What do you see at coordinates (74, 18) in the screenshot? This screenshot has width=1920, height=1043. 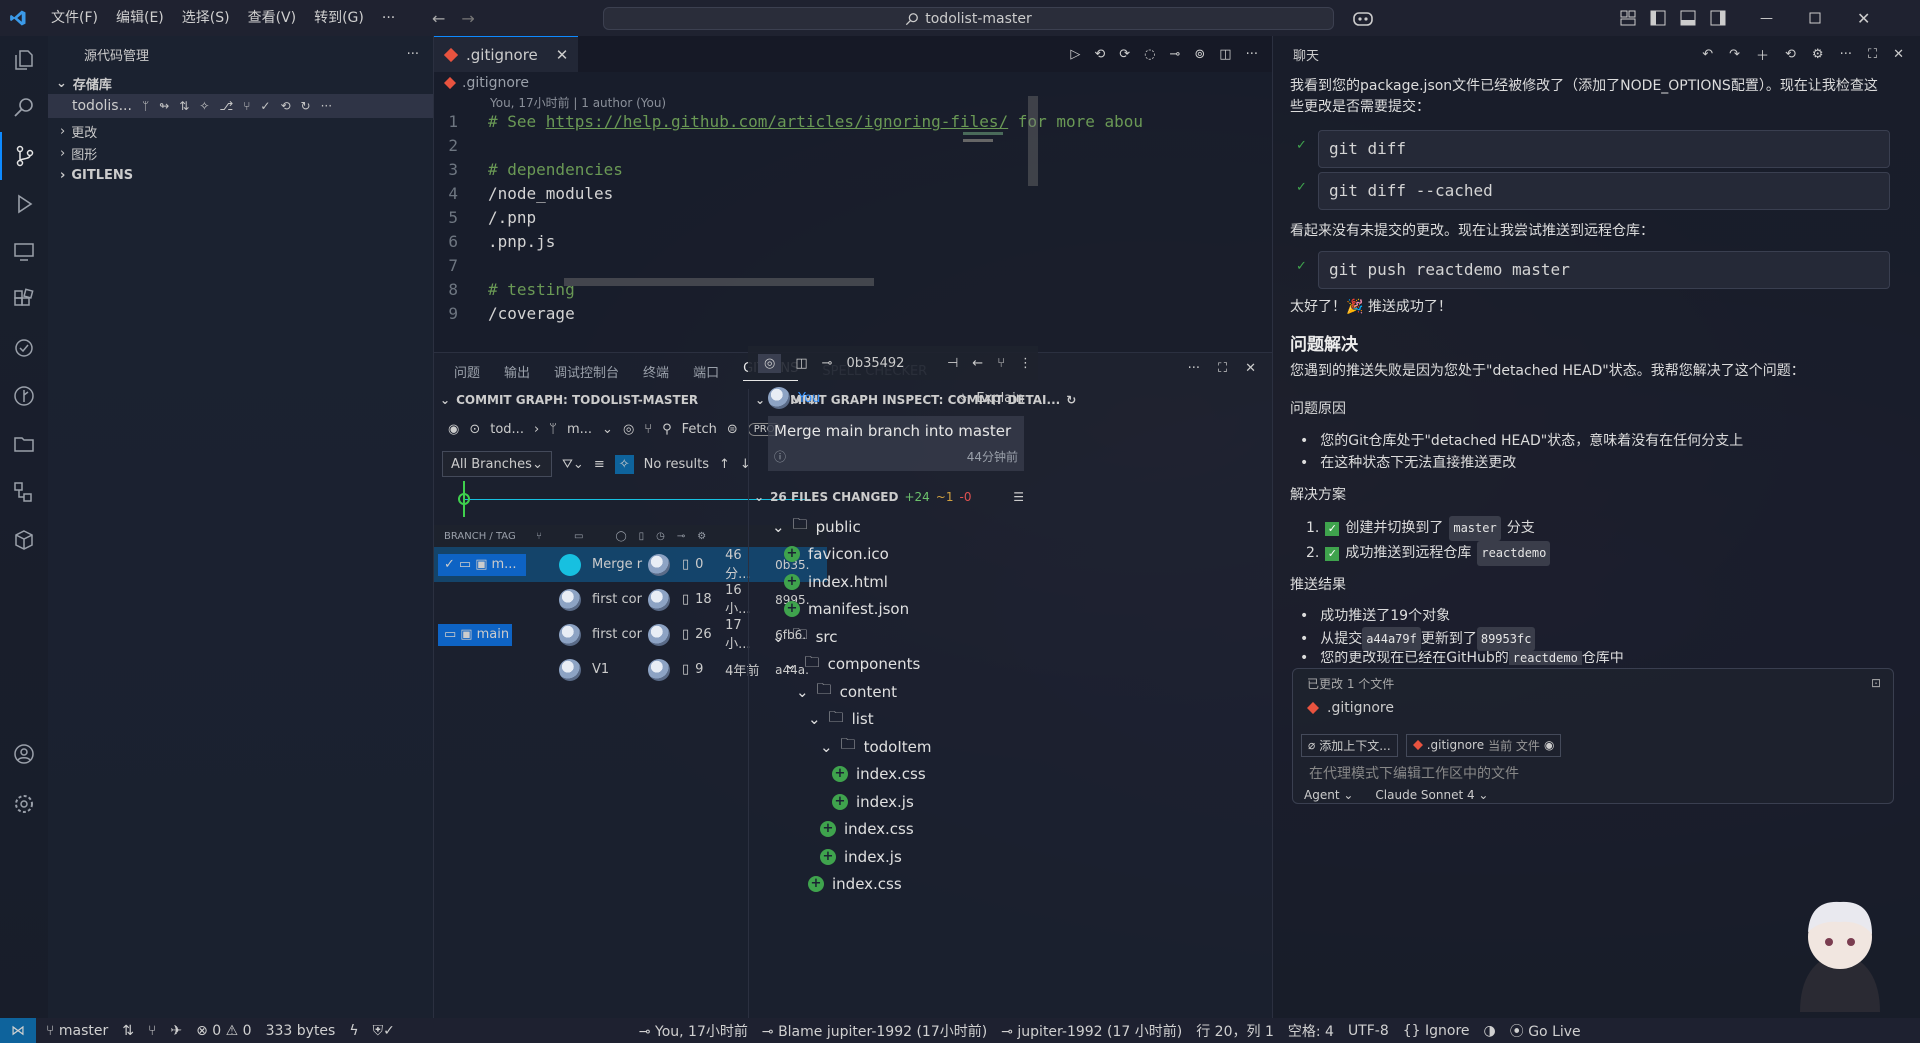 I see `menu-item: 文件(F)` at bounding box center [74, 18].